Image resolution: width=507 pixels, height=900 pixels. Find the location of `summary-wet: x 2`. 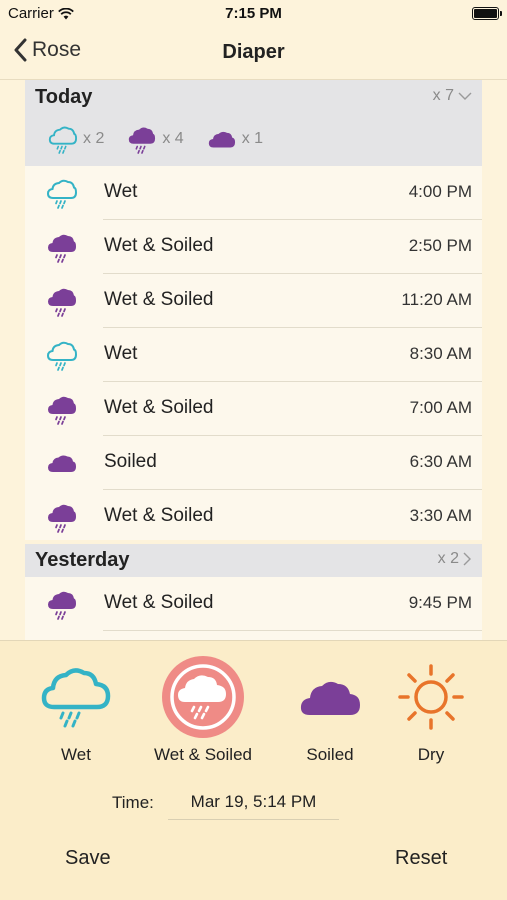

summary-wet: x 2 is located at coordinates (75, 139).